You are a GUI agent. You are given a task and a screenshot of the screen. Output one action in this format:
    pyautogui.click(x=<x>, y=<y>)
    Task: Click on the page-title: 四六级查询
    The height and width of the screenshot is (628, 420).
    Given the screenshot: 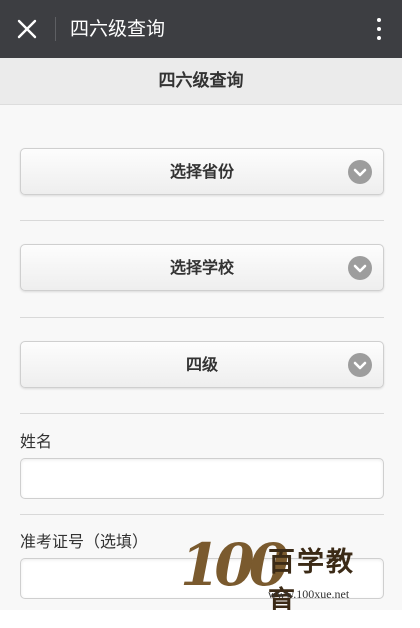 What is the action you would take?
    pyautogui.click(x=201, y=81)
    